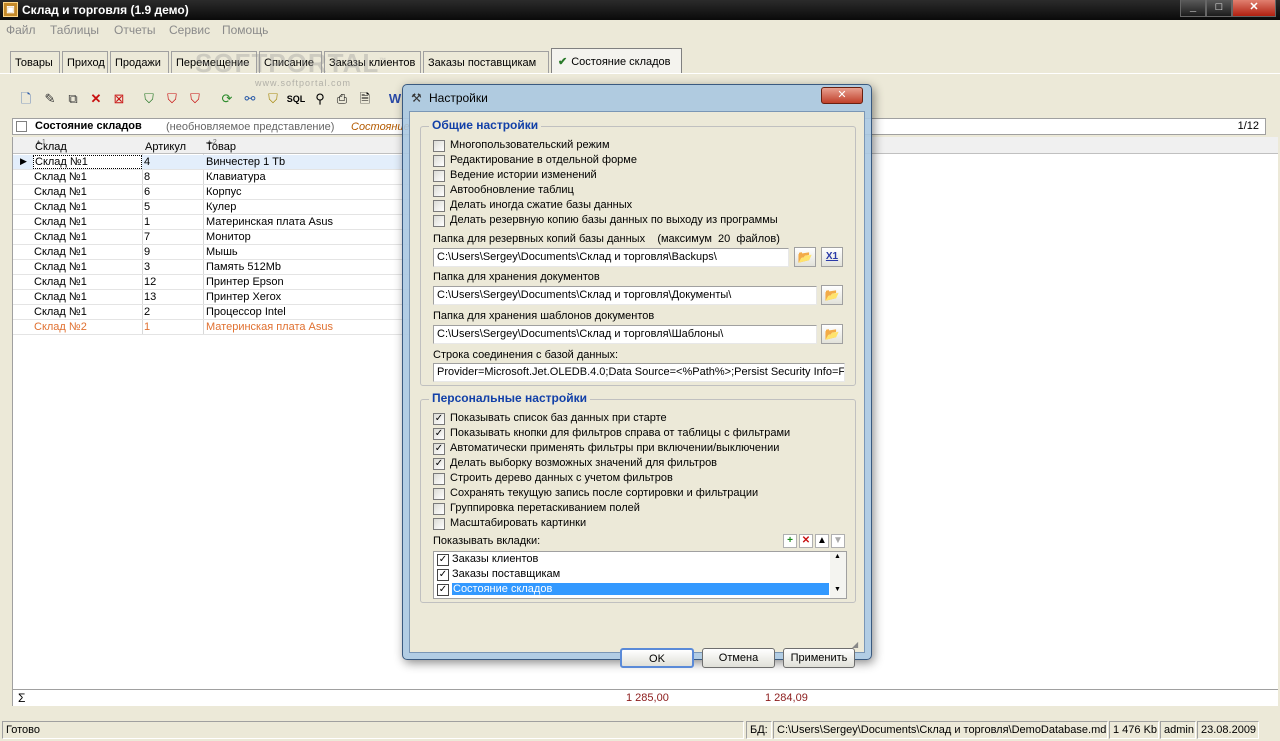 The height and width of the screenshot is (741, 1280). Describe the element at coordinates (838, 575) in the screenshot. I see `listbox-scrollbar: ▲ ▼` at that location.